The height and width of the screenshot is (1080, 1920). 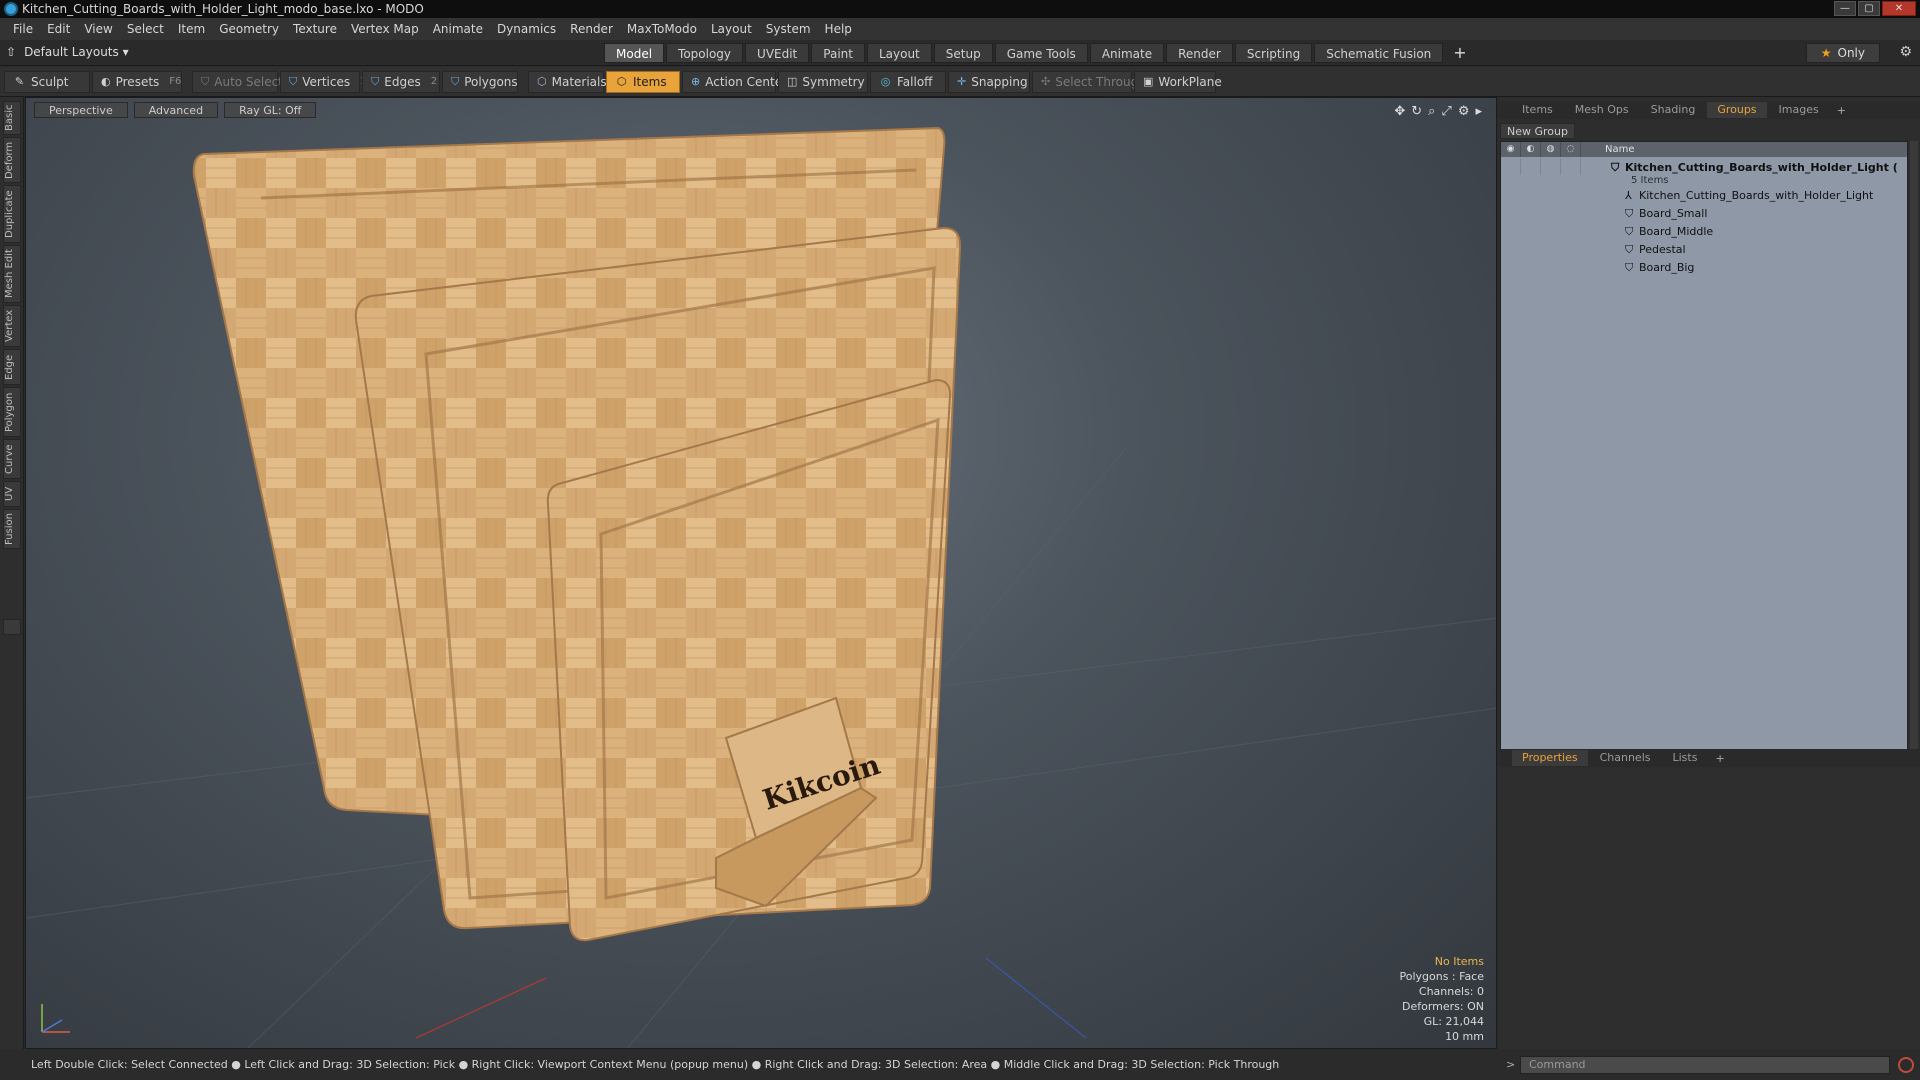 What do you see at coordinates (567, 81) in the screenshot?
I see `materials-button: ⬡ Materials` at bounding box center [567, 81].